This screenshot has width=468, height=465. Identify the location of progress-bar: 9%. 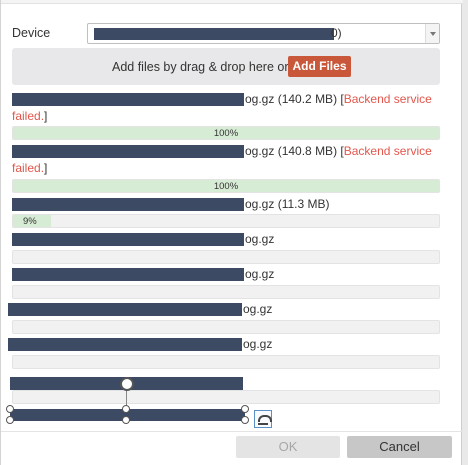
(226, 221).